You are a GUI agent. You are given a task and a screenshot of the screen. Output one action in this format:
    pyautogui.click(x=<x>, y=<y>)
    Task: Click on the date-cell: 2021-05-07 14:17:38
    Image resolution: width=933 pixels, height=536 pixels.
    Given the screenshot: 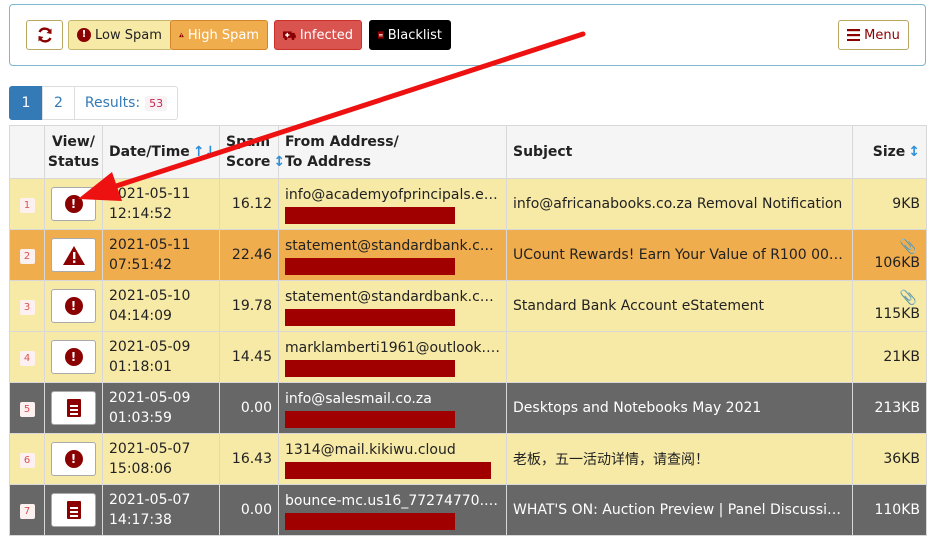 What is the action you would take?
    pyautogui.click(x=161, y=510)
    